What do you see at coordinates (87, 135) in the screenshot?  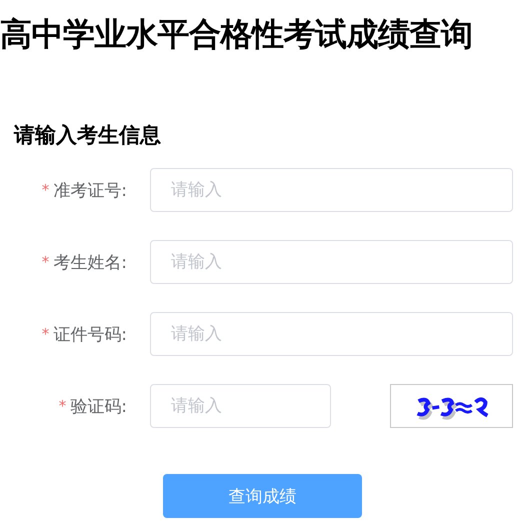 I see `section-heading: 请输入考生信息` at bounding box center [87, 135].